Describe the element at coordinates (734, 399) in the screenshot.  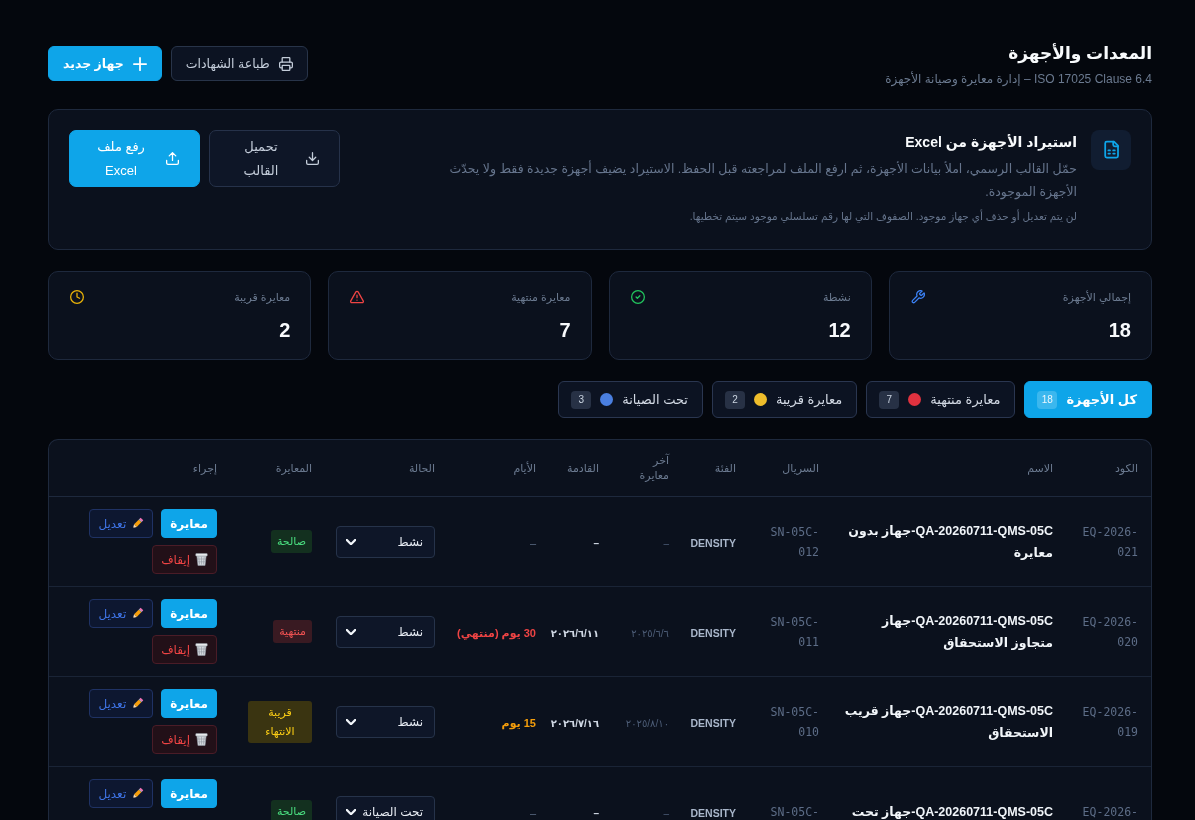
I see `count-badge: 2` at that location.